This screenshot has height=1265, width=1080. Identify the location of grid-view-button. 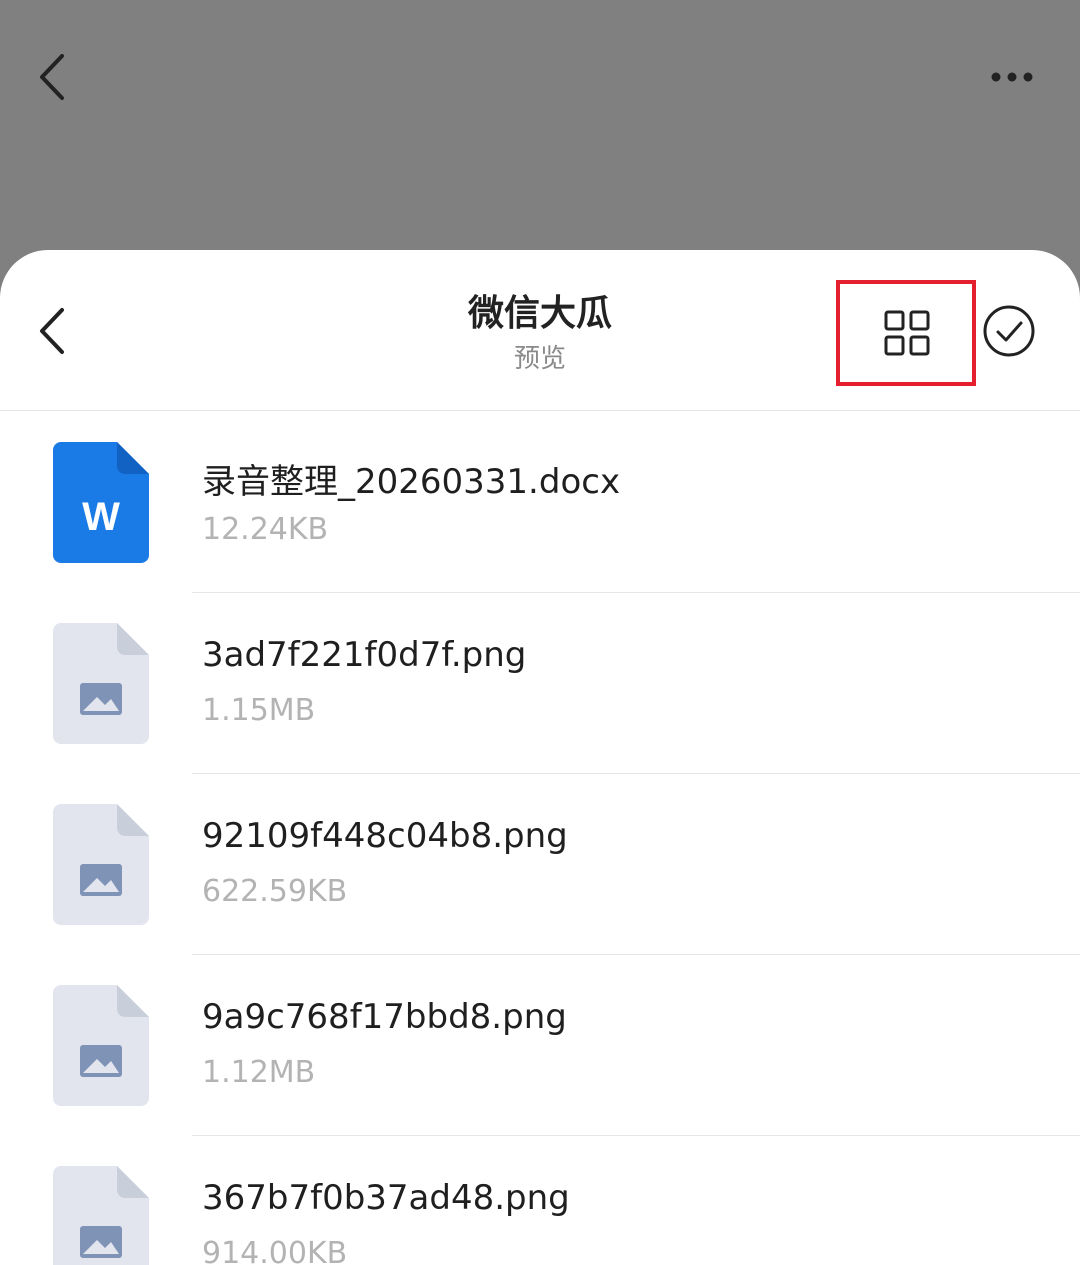
(906, 333).